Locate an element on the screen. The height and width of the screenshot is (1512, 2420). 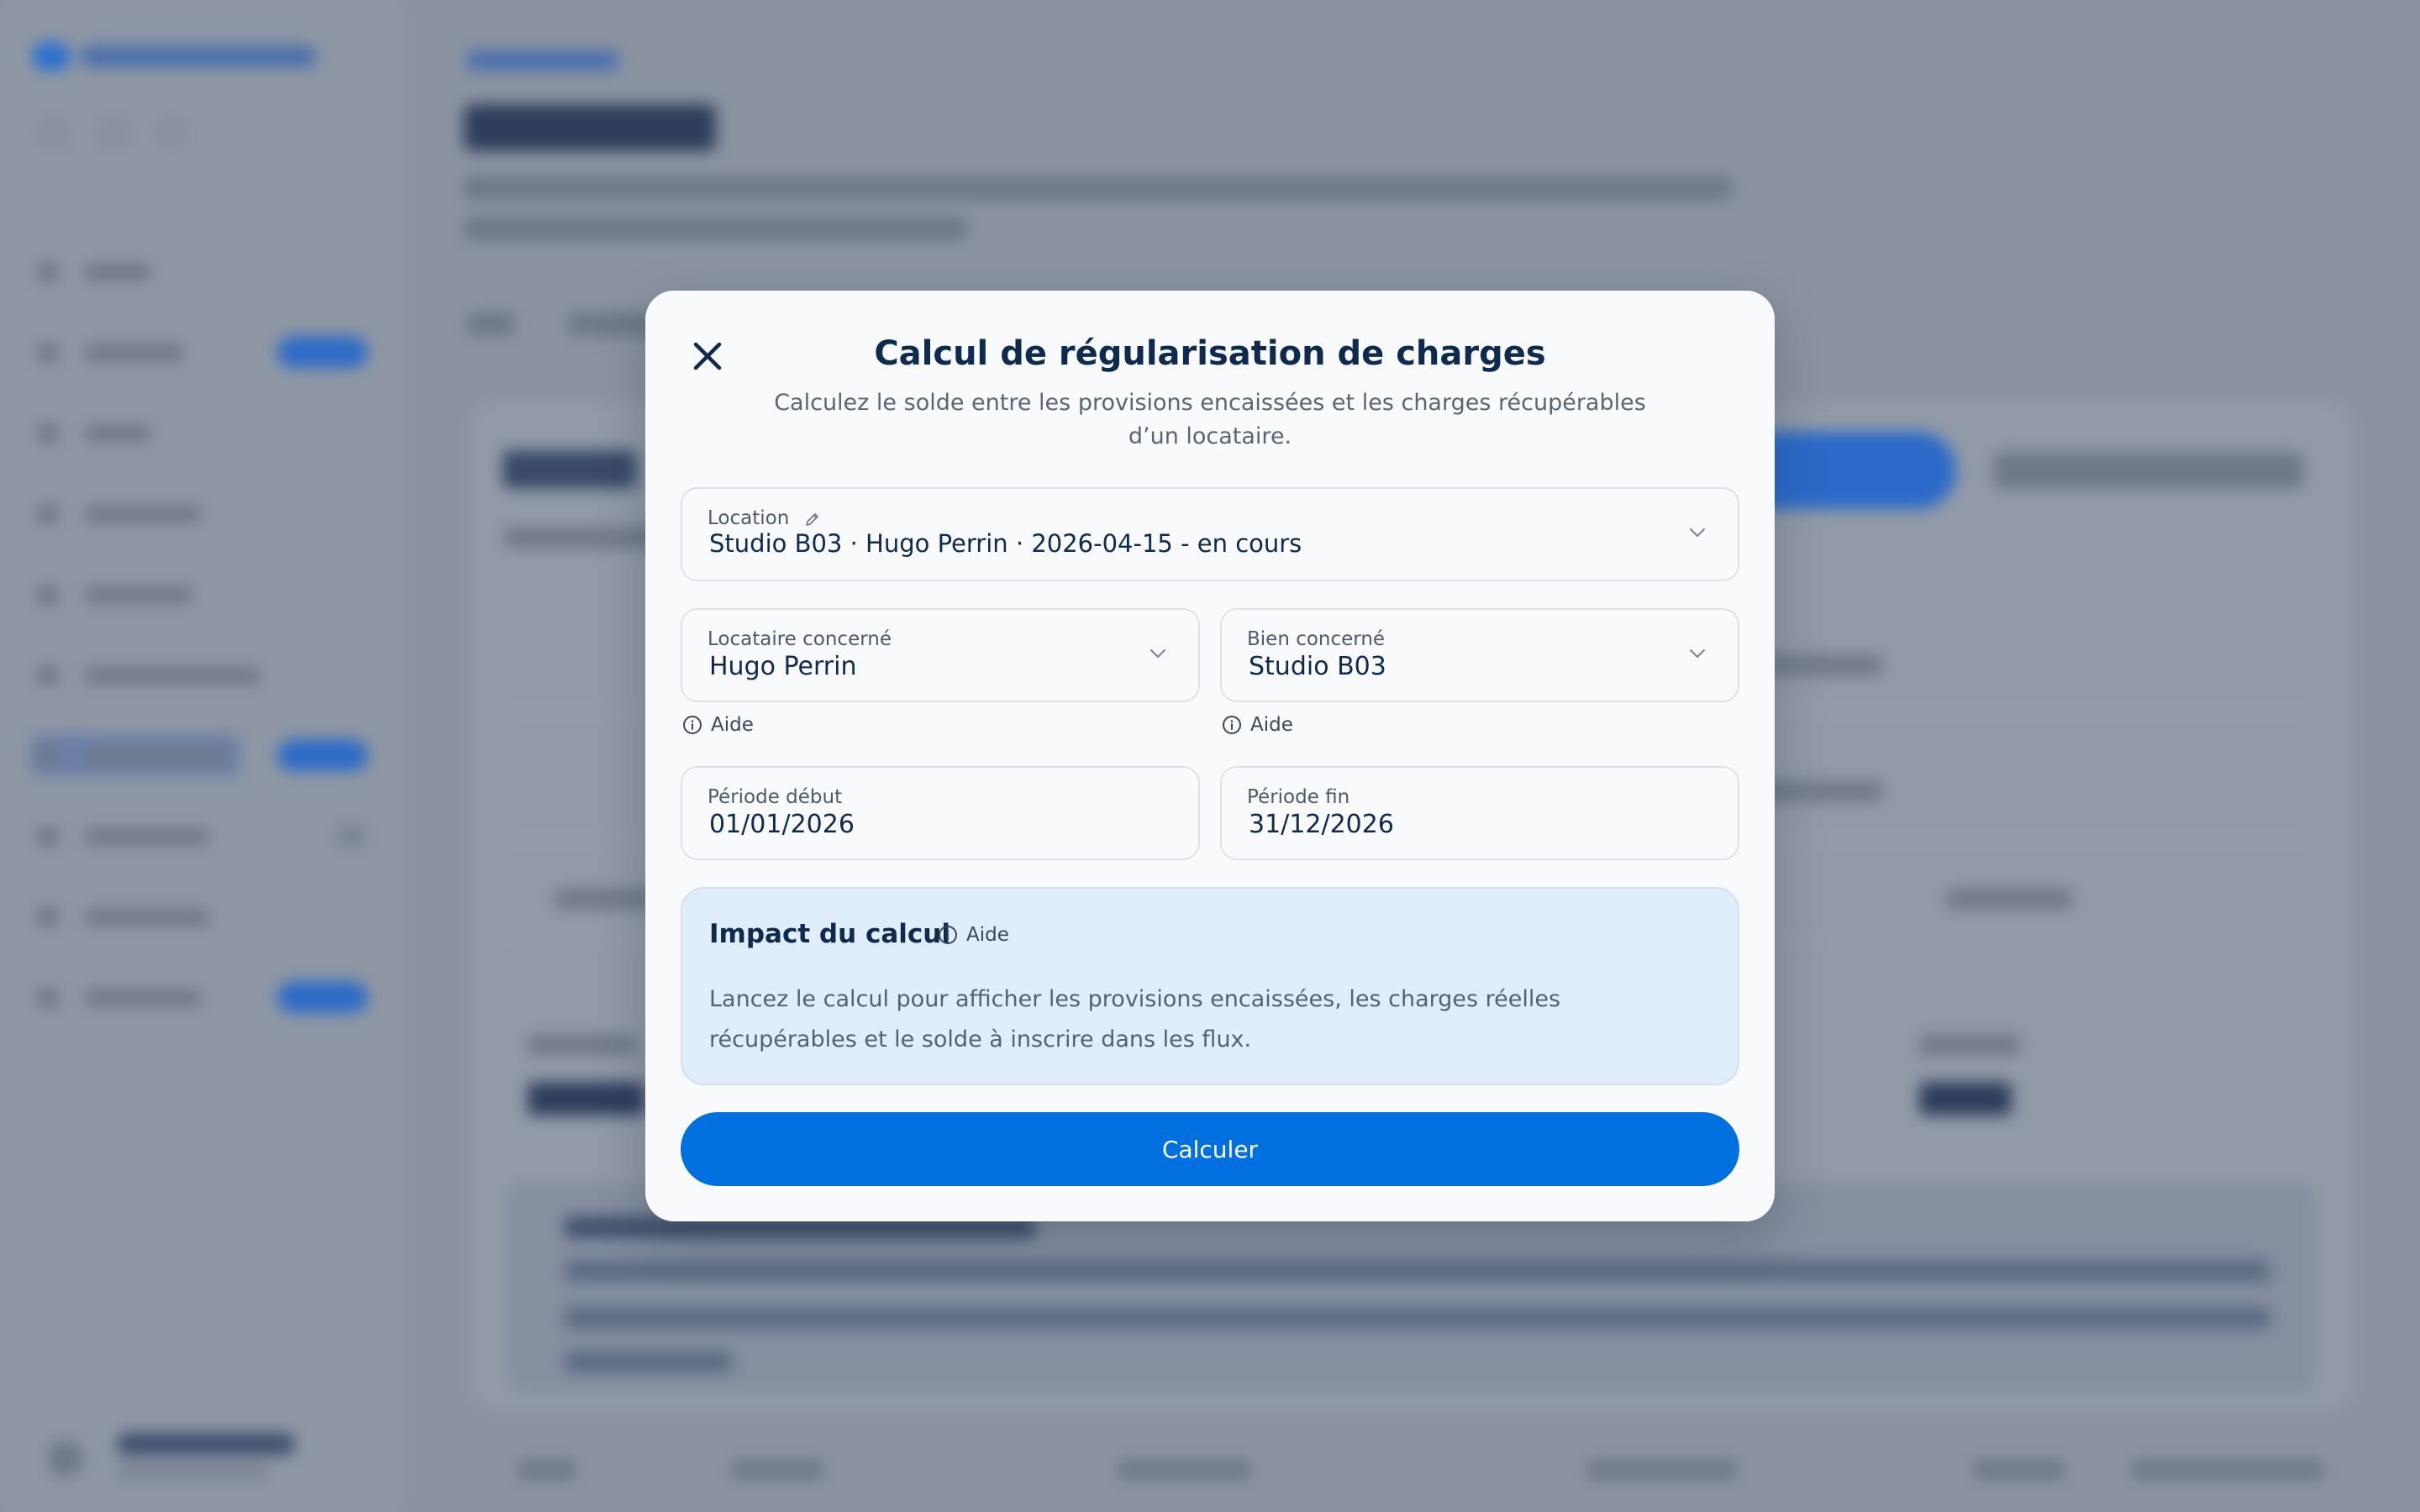
location-label: Location is located at coordinates (764, 518).